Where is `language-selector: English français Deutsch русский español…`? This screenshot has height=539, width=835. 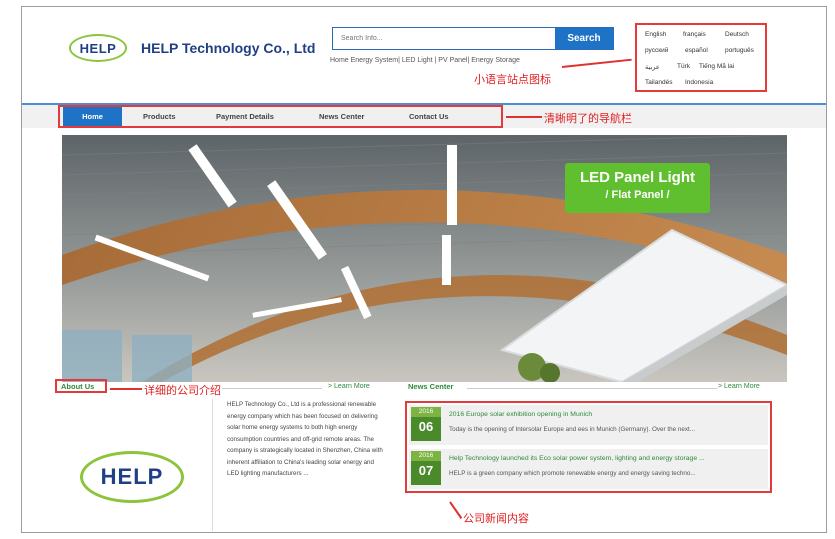 language-selector: English français Deutsch русский español… is located at coordinates (701, 57).